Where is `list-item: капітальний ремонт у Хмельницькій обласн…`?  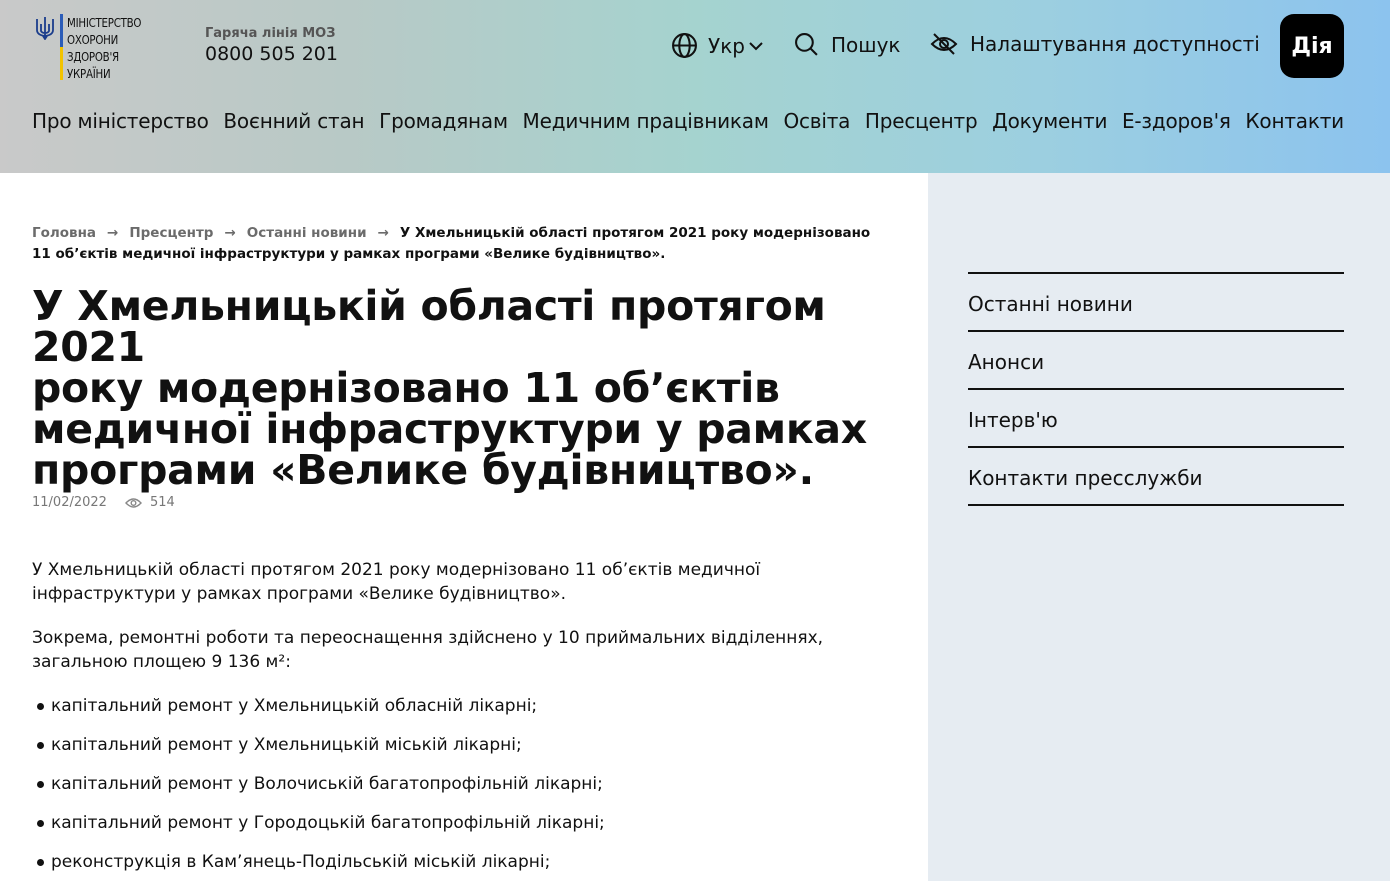 list-item: капітальний ремонт у Хмельницькій обласн… is located at coordinates (462, 713).